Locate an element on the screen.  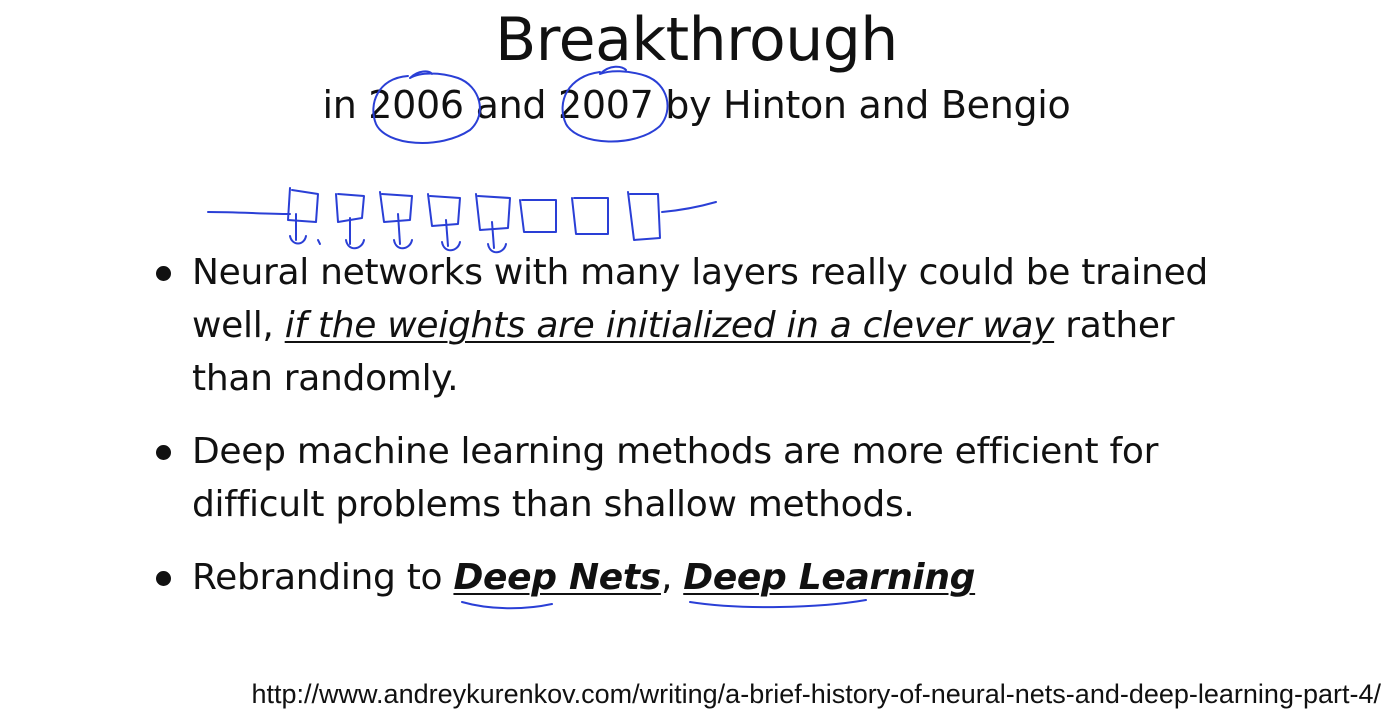
layer-line-right is located at coordinates (689, 207).